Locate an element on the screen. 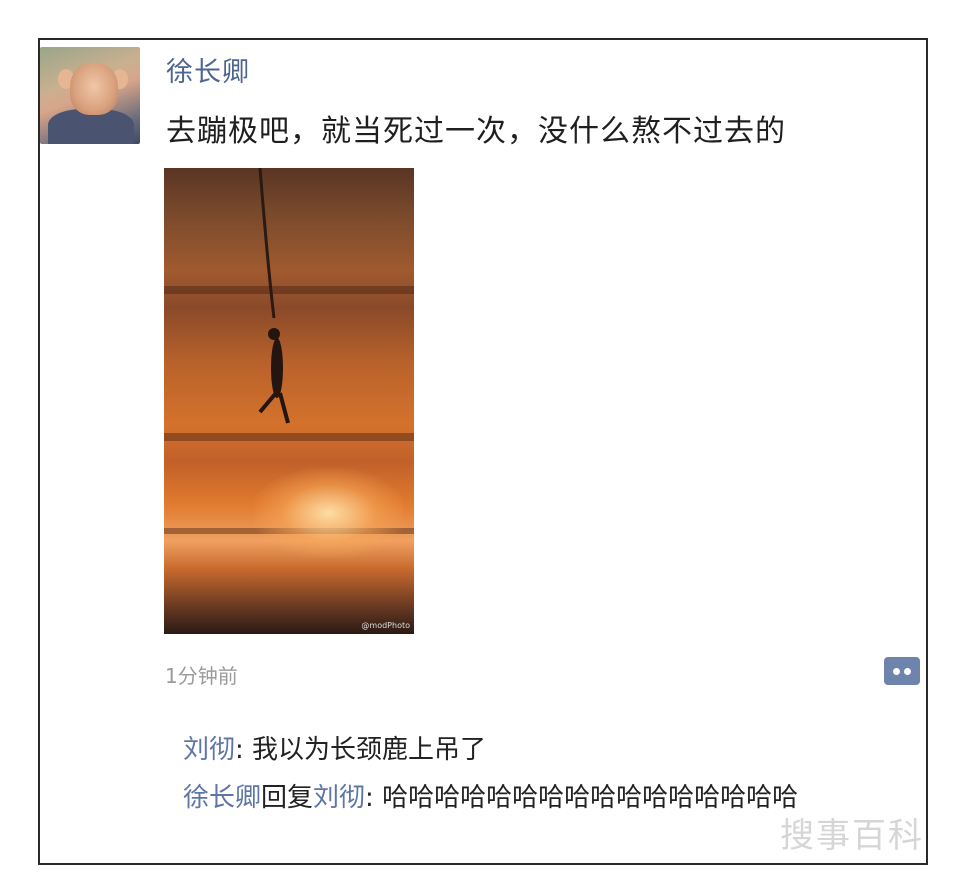  avatar is located at coordinates (90, 95).